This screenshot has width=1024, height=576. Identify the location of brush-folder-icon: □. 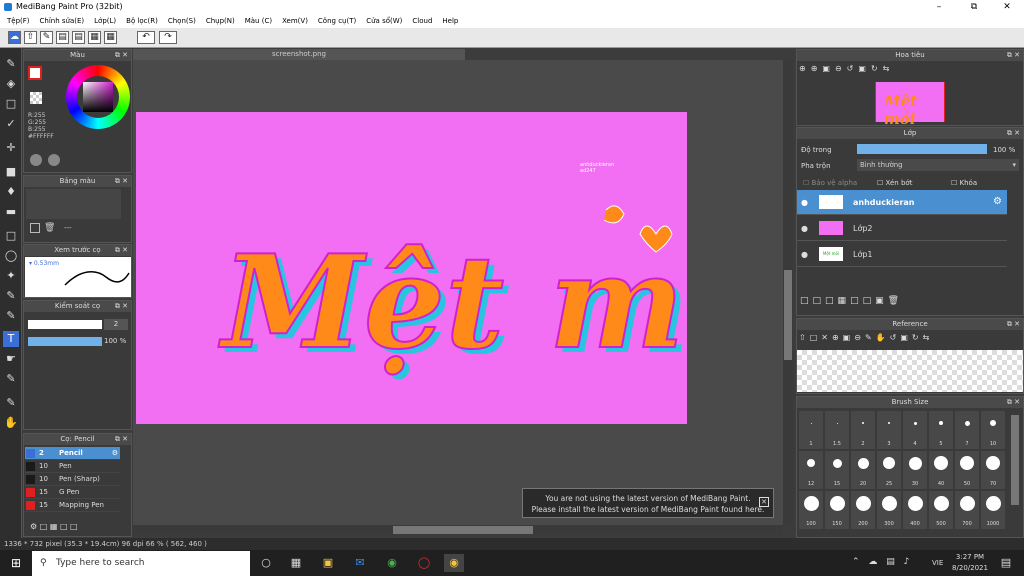
(74, 526).